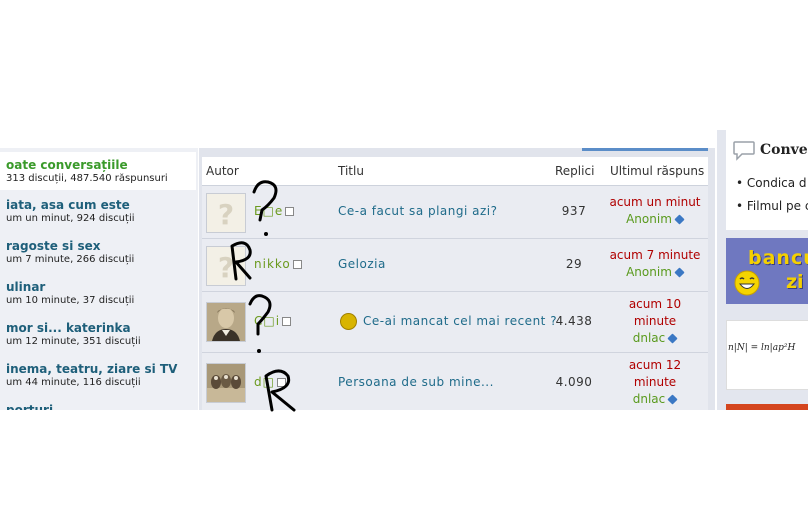 This screenshot has width=808, height=512. What do you see at coordinates (574, 264) in the screenshot?
I see `reply-count: 29` at bounding box center [574, 264].